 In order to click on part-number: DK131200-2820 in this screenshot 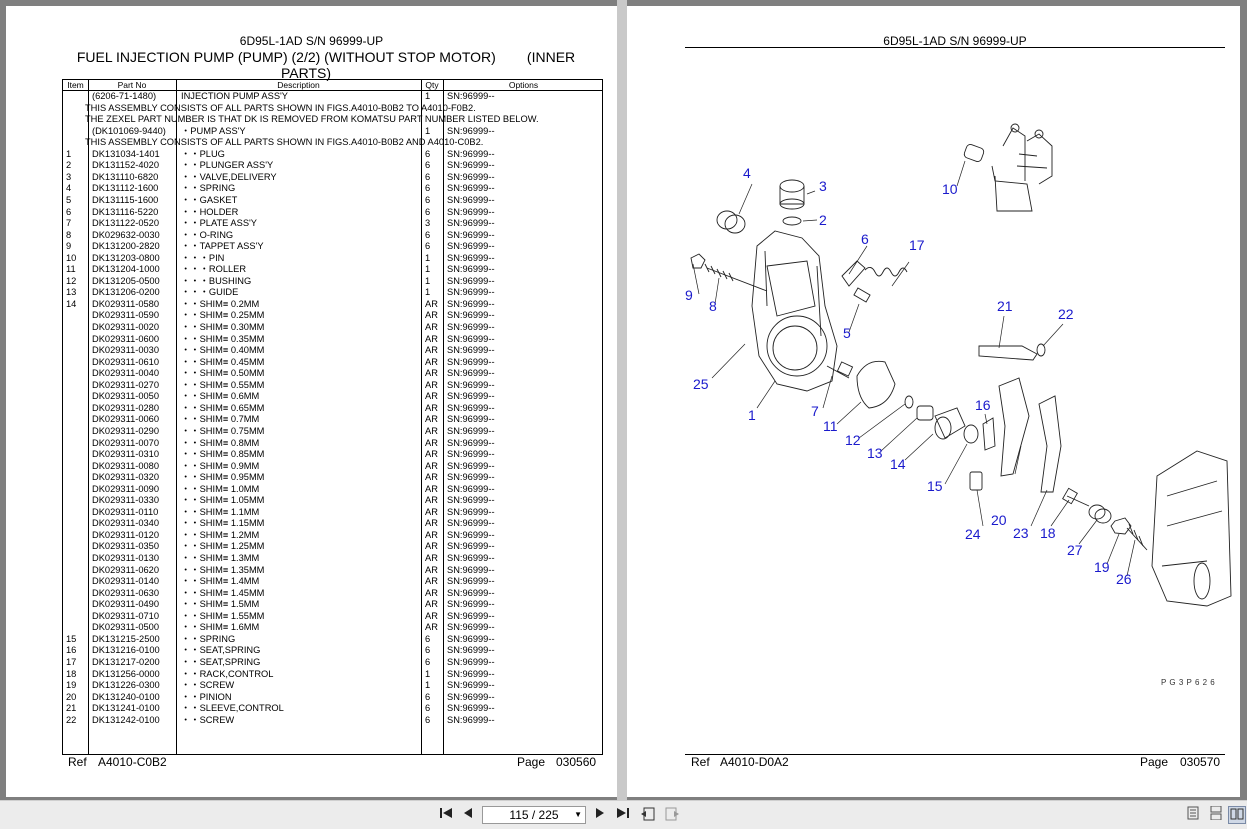, I will do `click(126, 246)`.